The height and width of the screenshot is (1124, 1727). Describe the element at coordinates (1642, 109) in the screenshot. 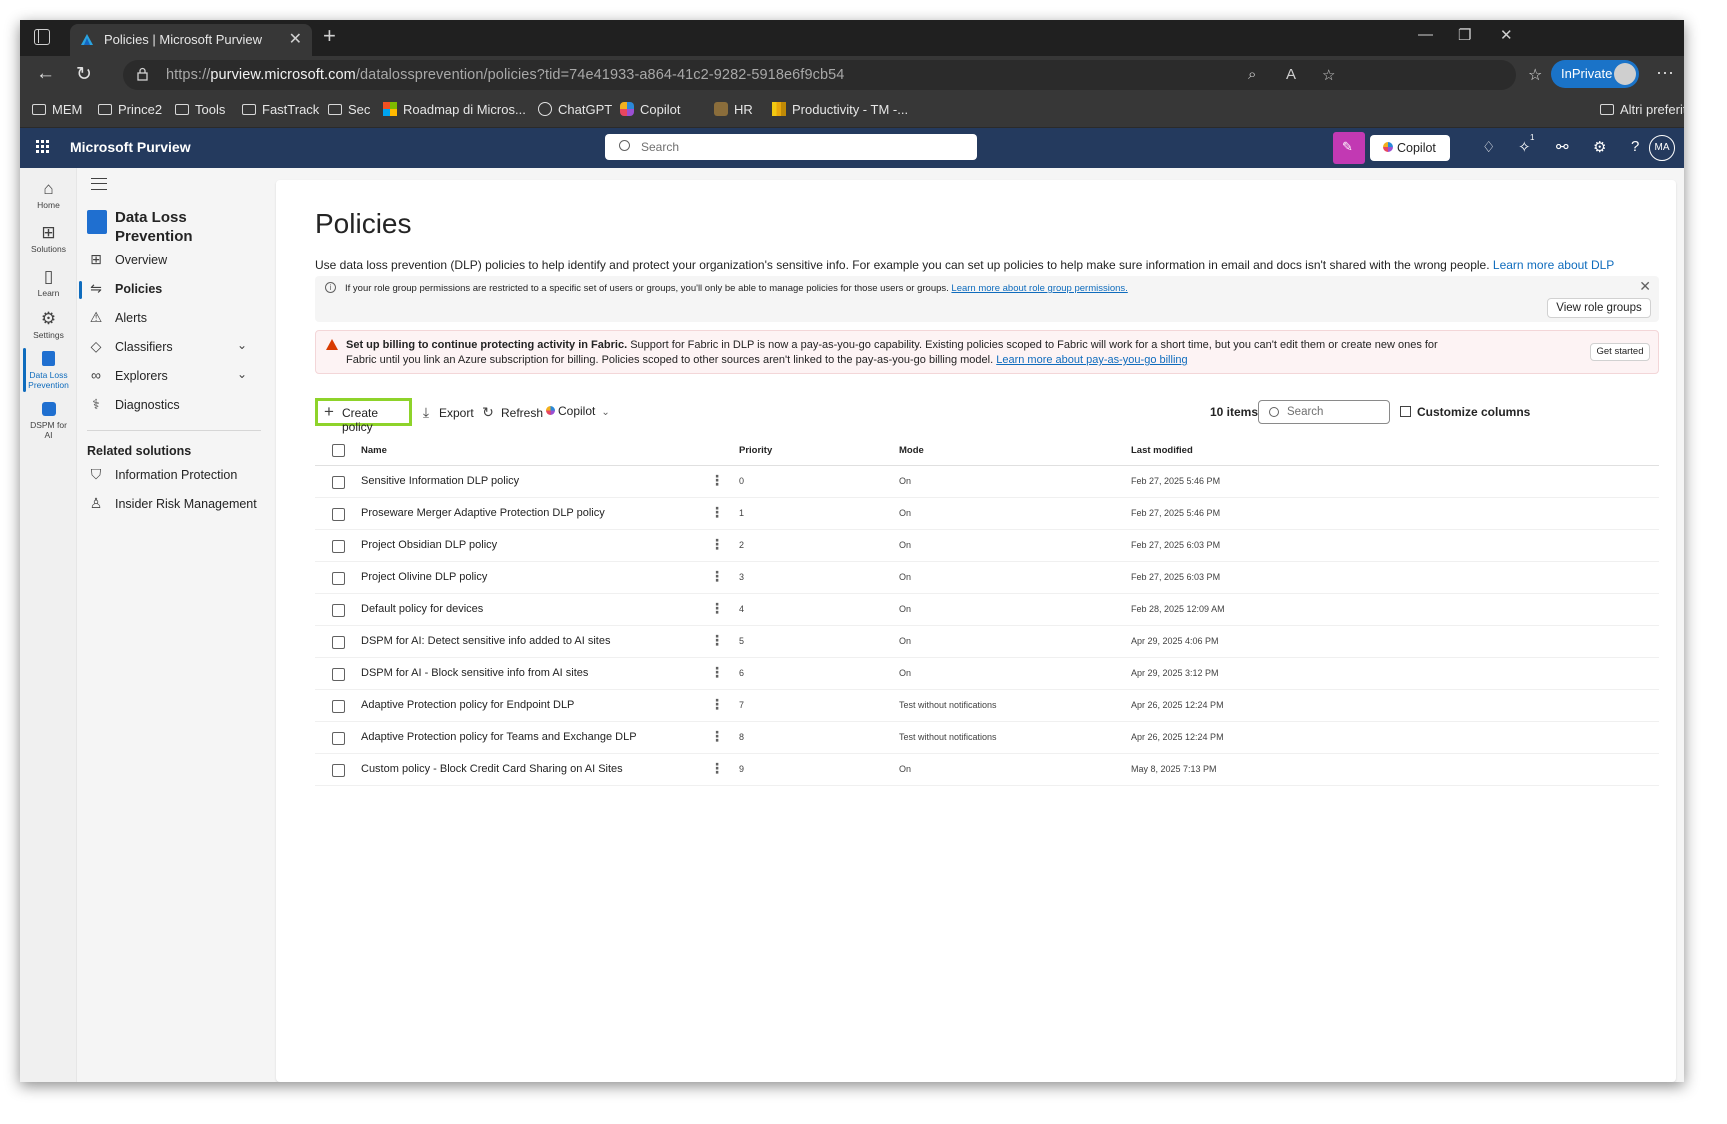

I see `other-favorites: Altri preferiti` at that location.